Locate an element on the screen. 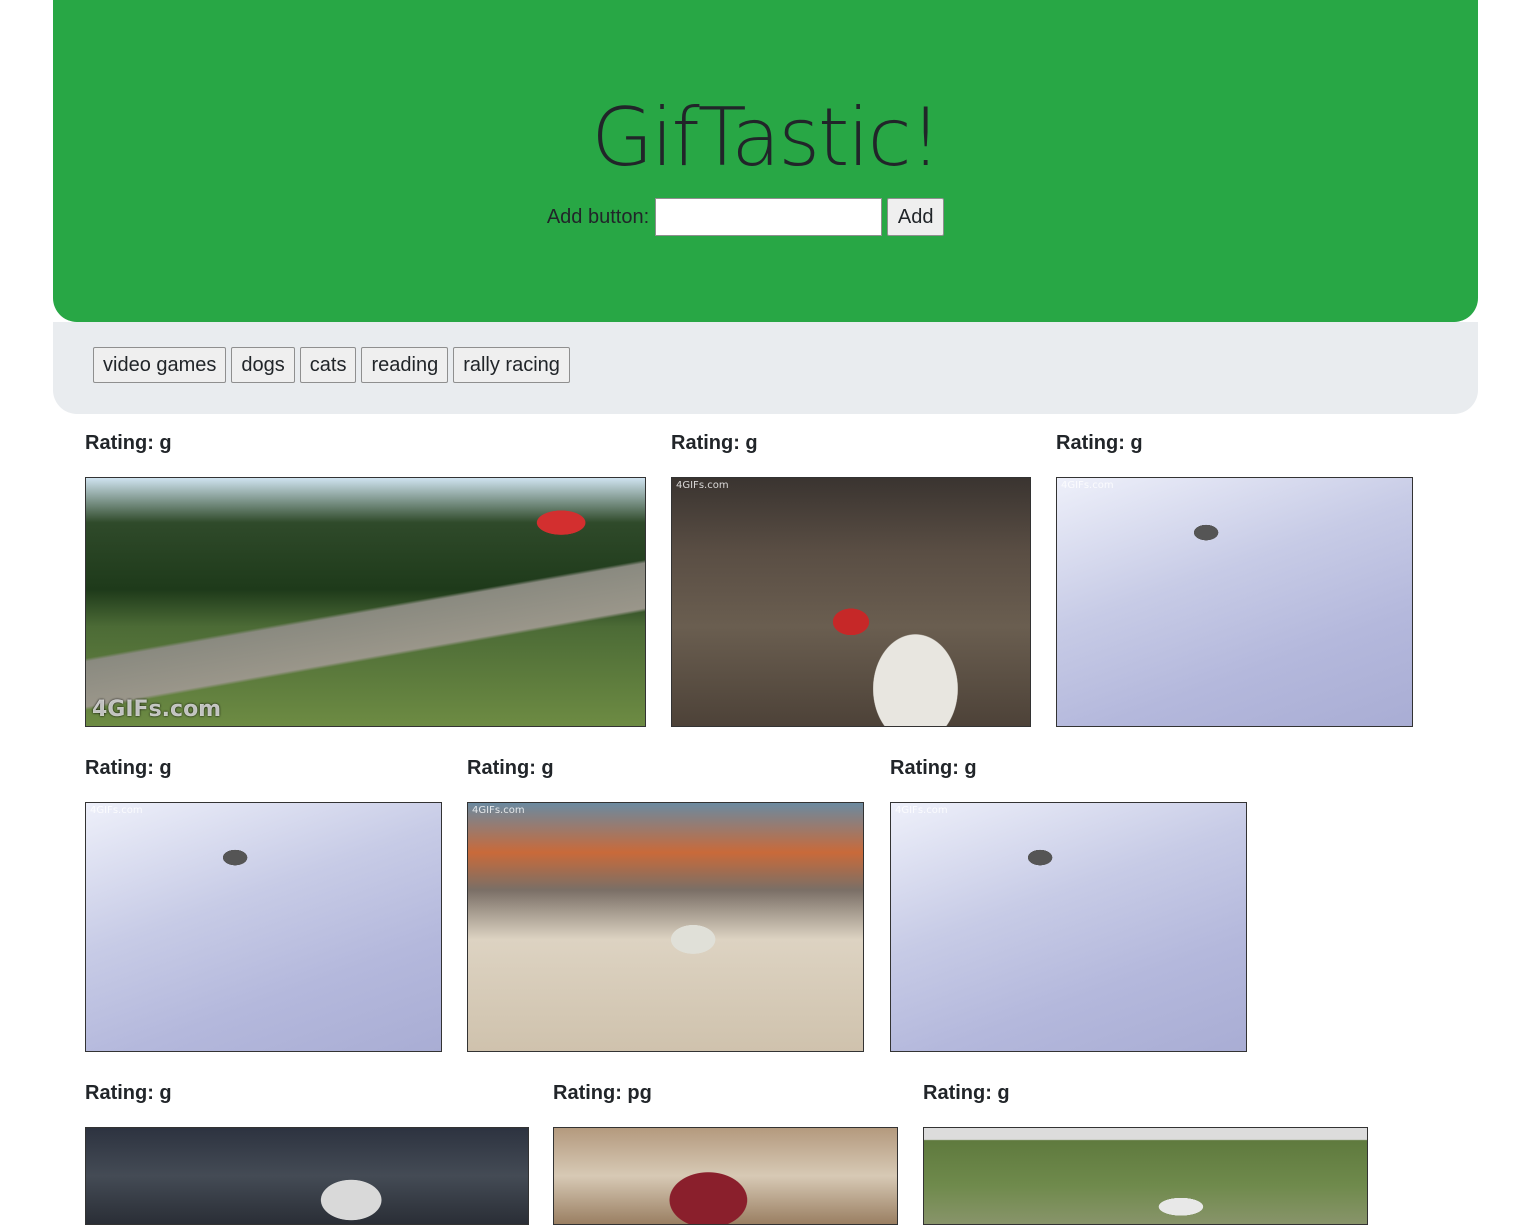 The height and width of the screenshot is (1225, 1534). gif-rating: Rating: pg is located at coordinates (602, 1093).